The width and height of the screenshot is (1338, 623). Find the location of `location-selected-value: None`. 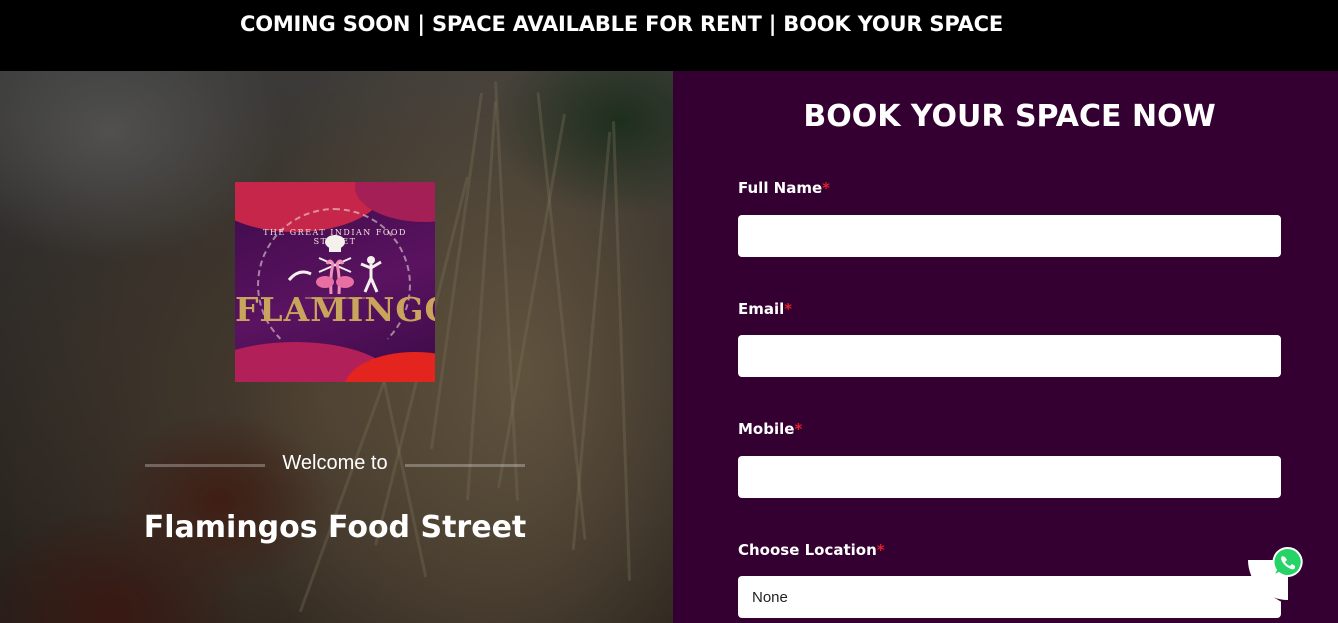

location-selected-value: None is located at coordinates (770, 597).